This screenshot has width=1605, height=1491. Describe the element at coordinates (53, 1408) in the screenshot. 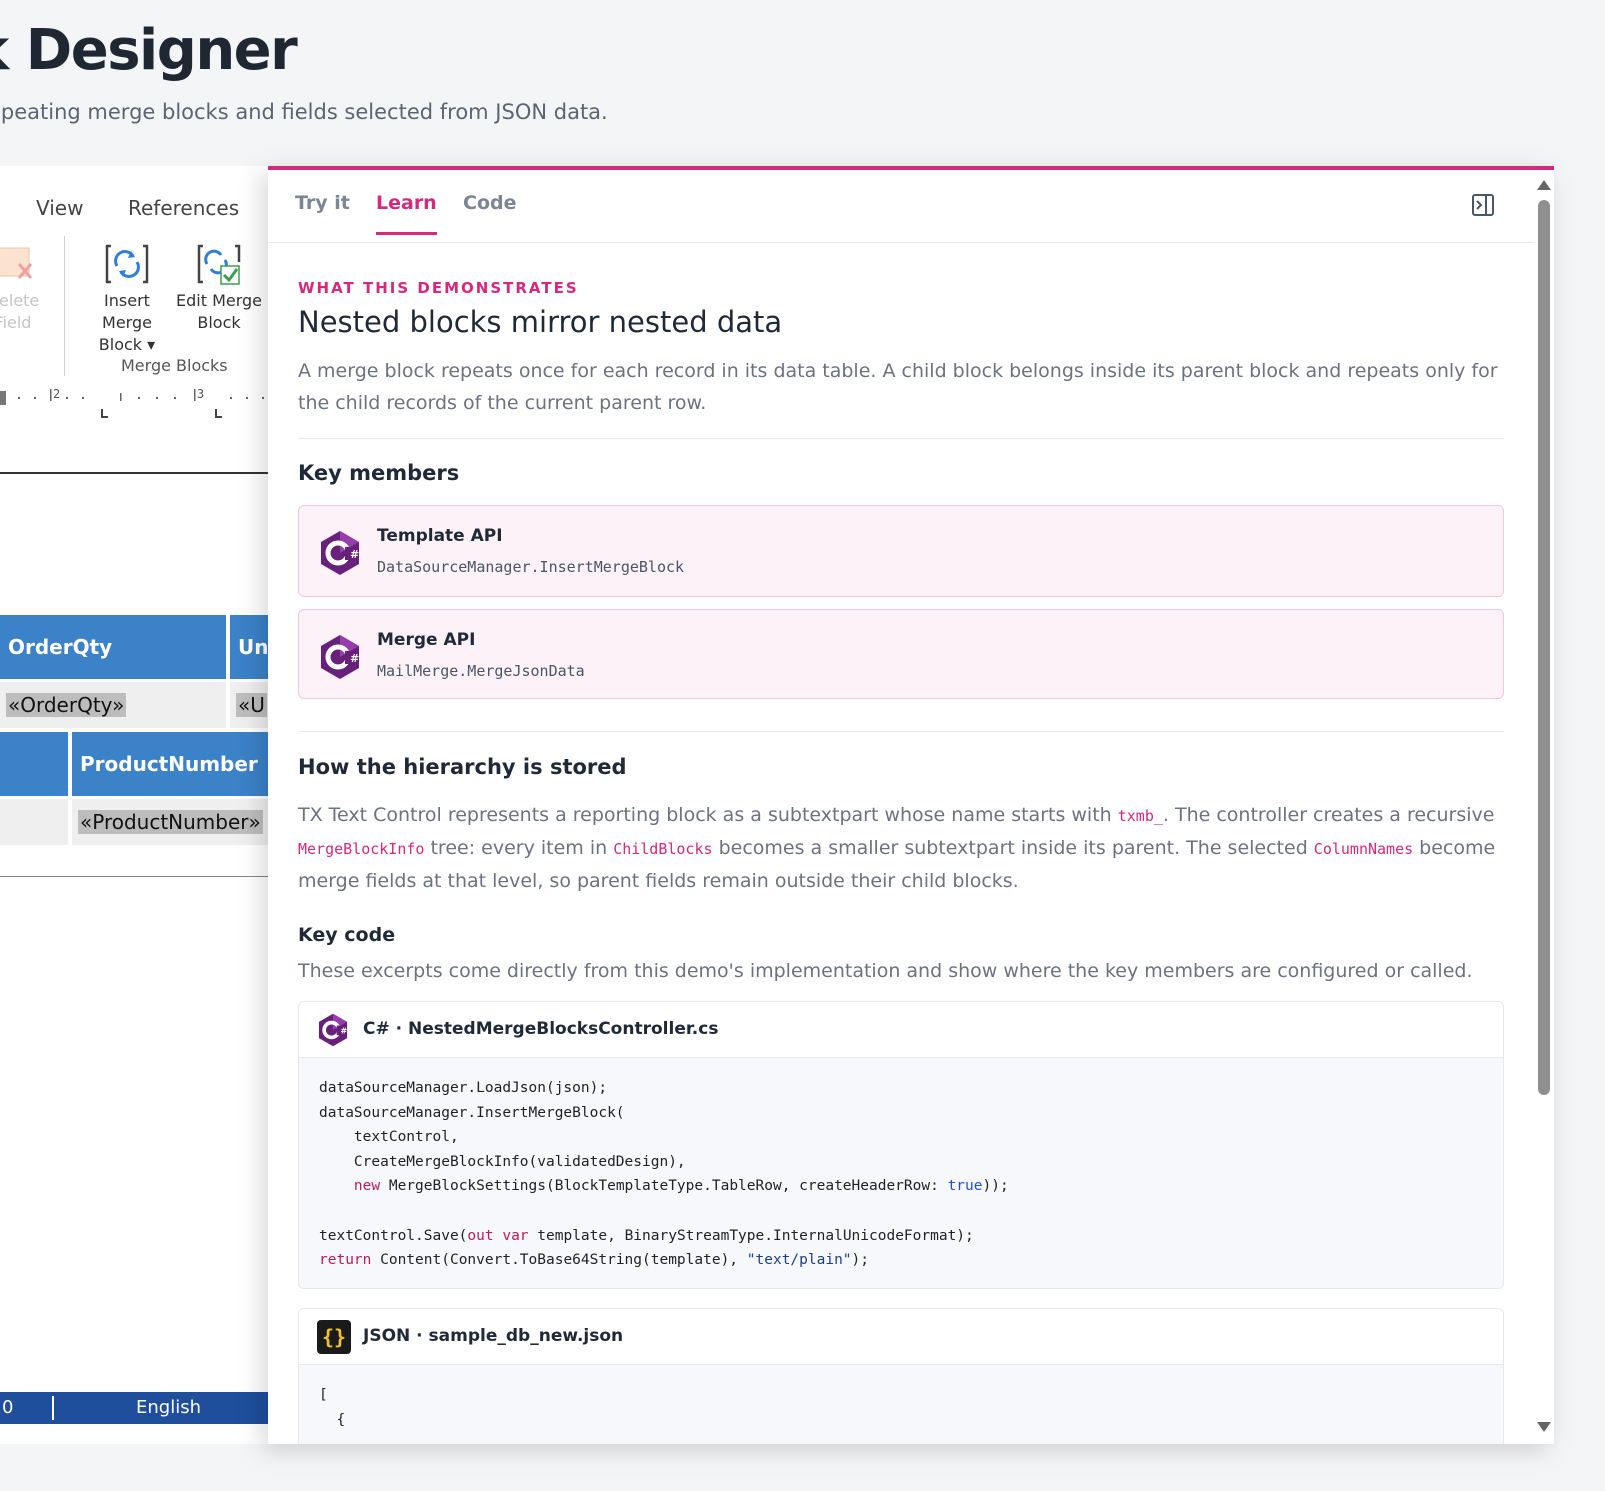

I see `status-separator` at that location.